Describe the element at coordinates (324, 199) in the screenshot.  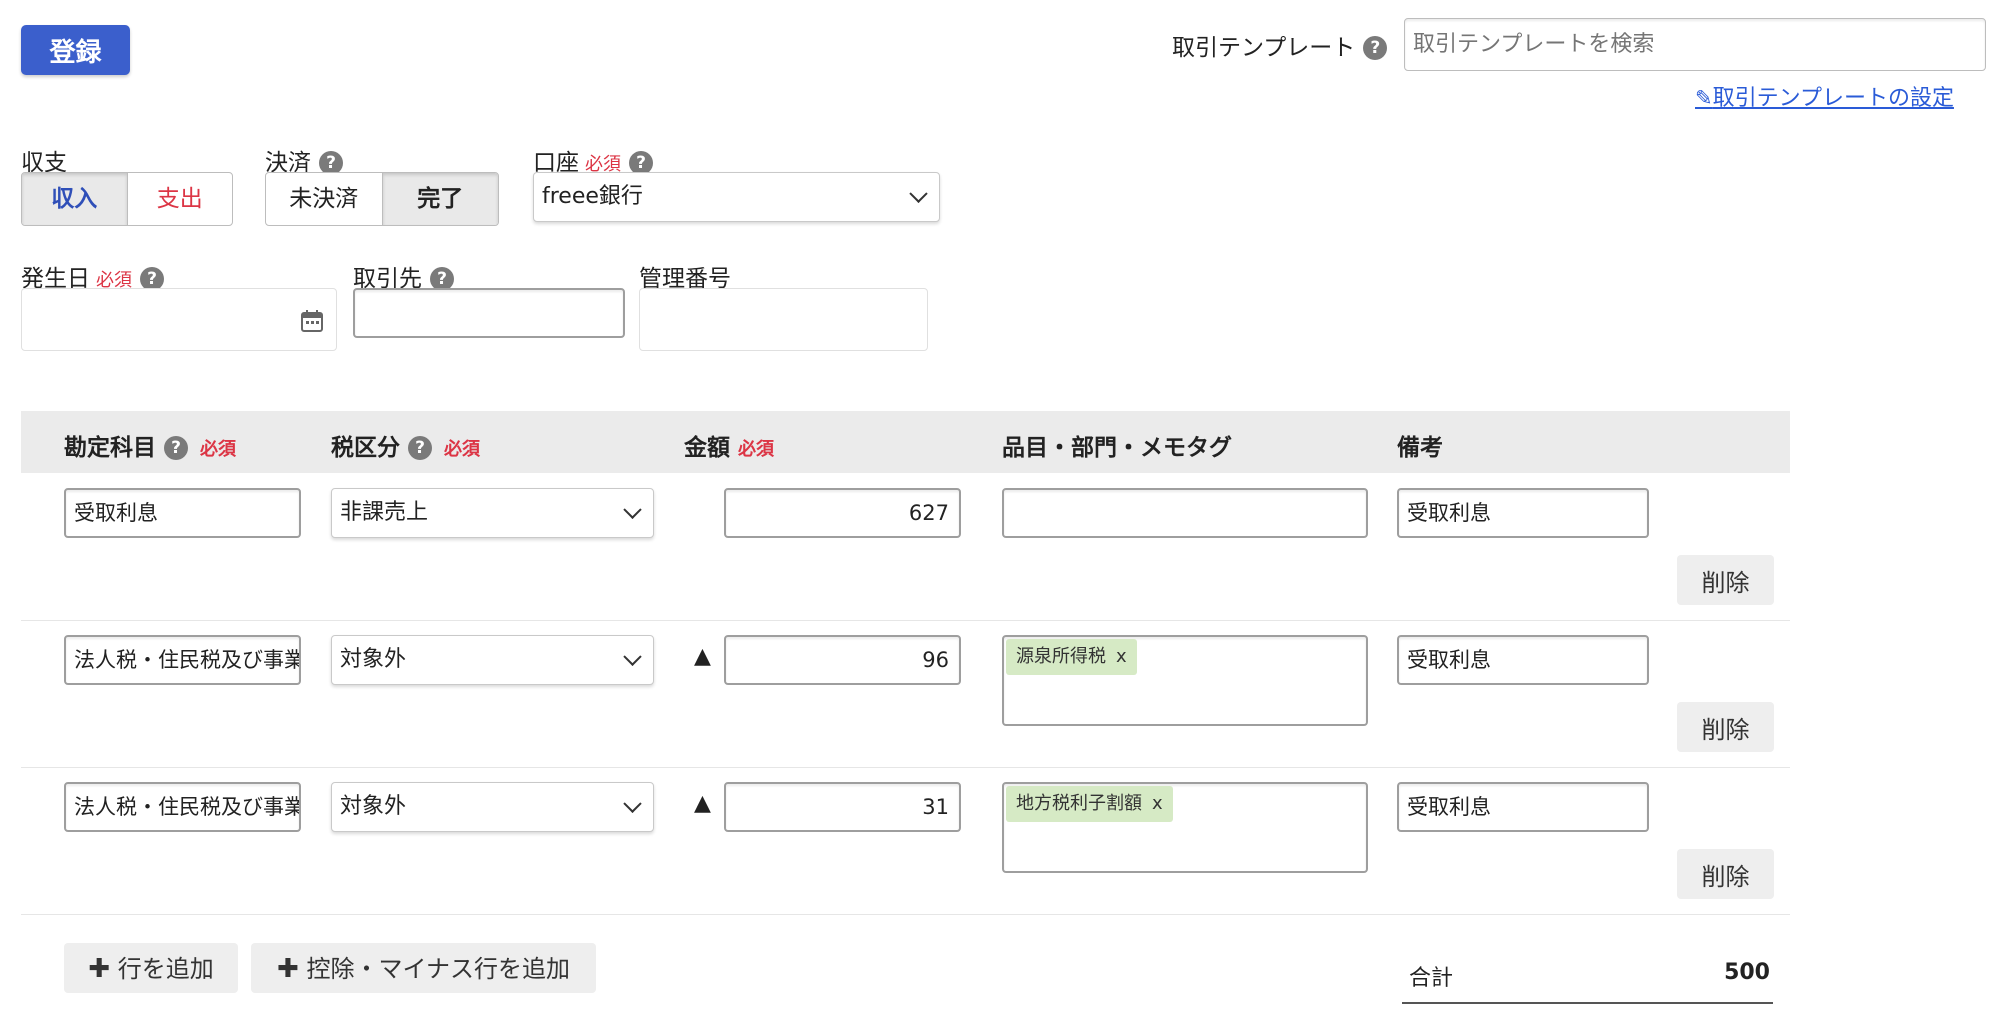
I see `unsettled-button: 未決済` at that location.